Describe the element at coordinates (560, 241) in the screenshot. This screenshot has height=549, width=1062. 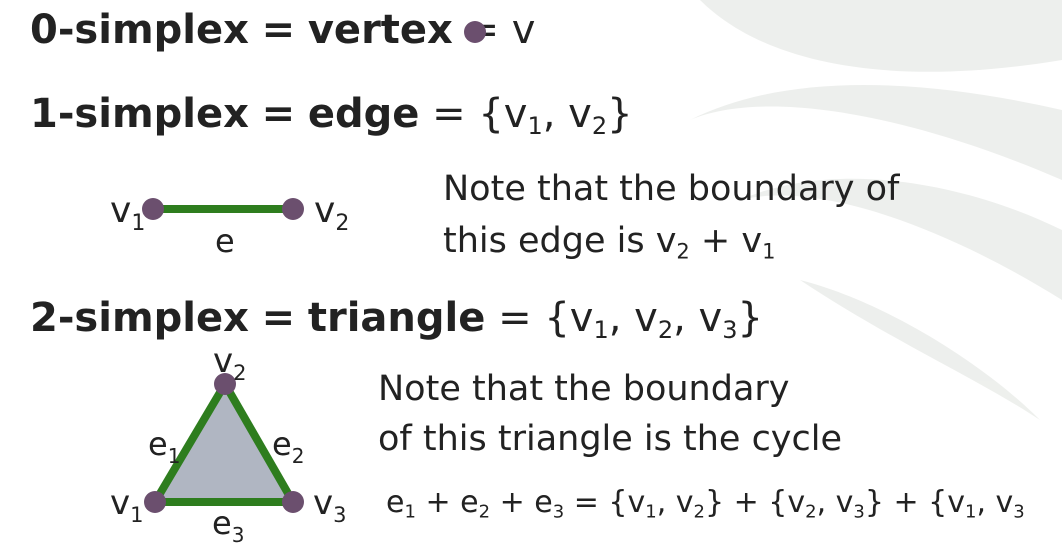
I see `text: this edge is v` at that location.